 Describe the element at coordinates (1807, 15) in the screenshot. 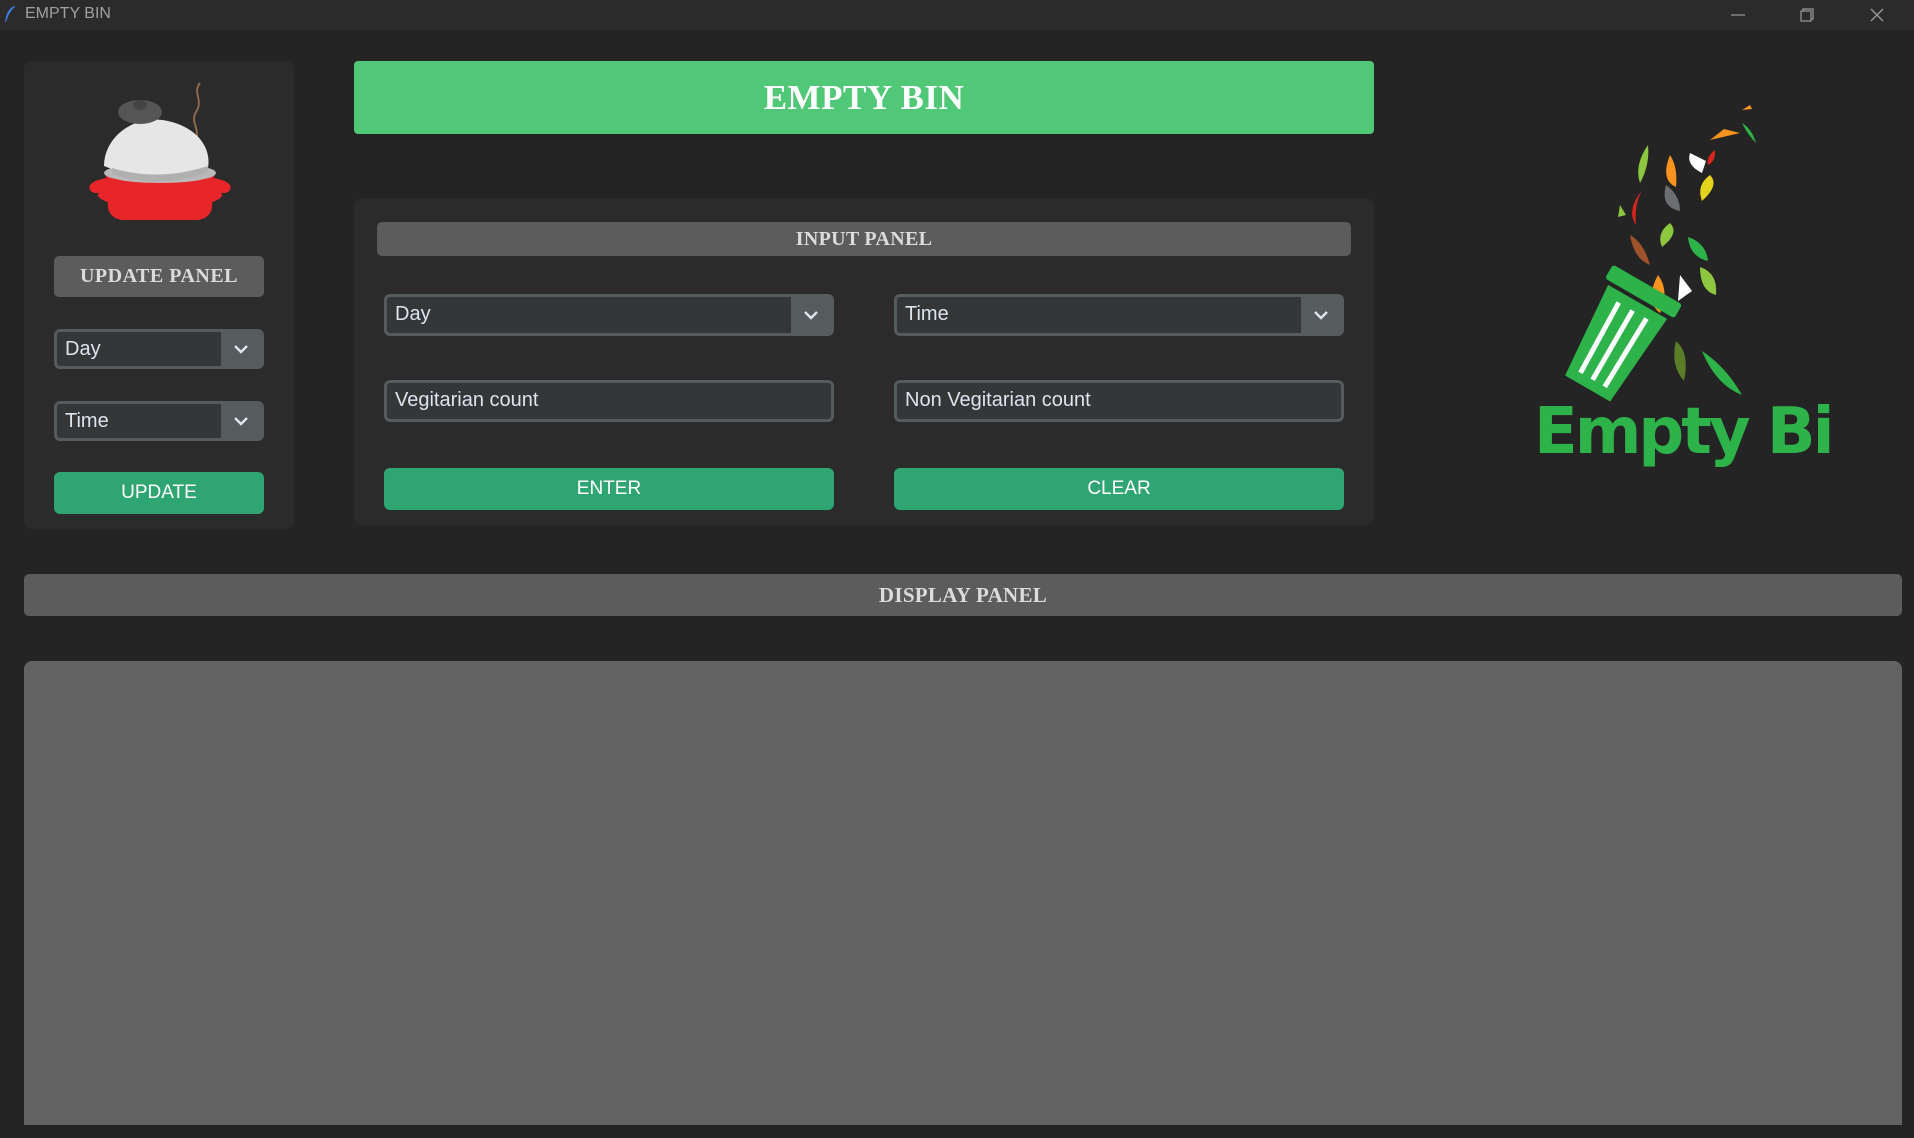

I see `maximize-icon` at that location.